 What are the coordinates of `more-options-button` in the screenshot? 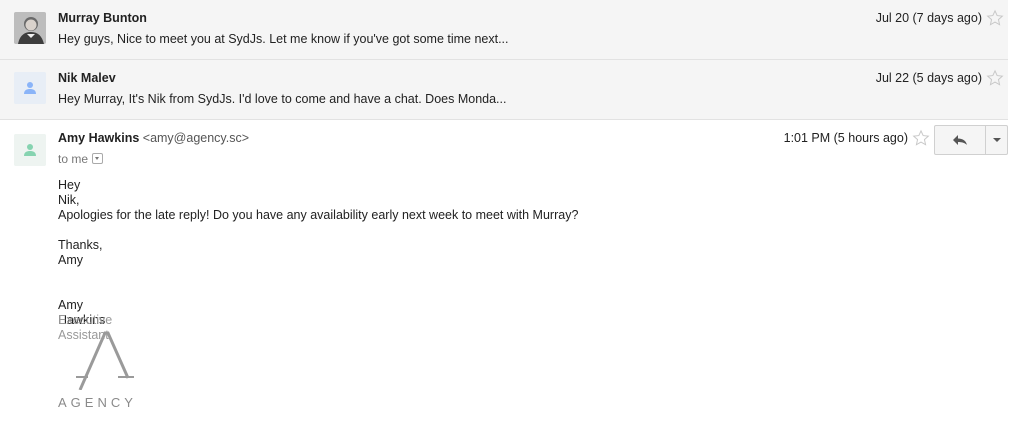 It's located at (996, 140).